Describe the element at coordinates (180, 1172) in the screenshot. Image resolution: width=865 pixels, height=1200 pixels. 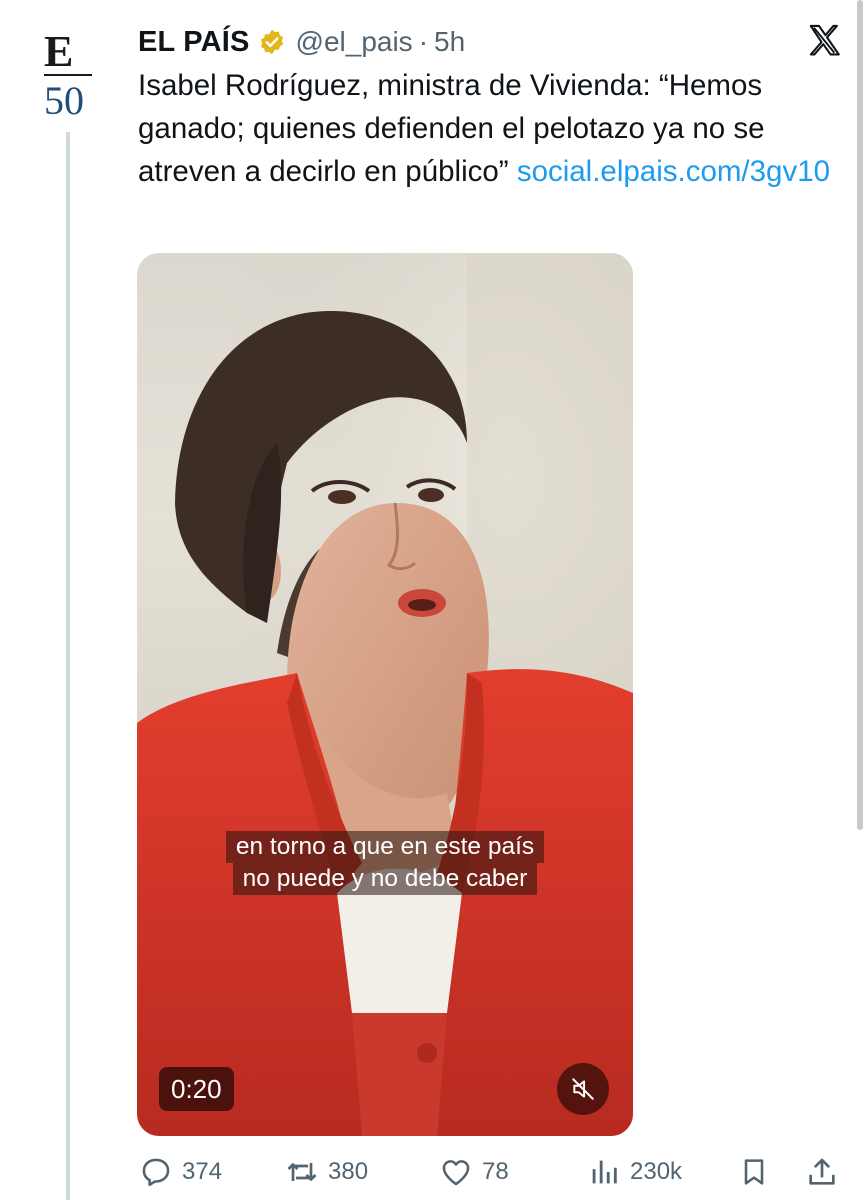
I see `reply-button: 374` at that location.